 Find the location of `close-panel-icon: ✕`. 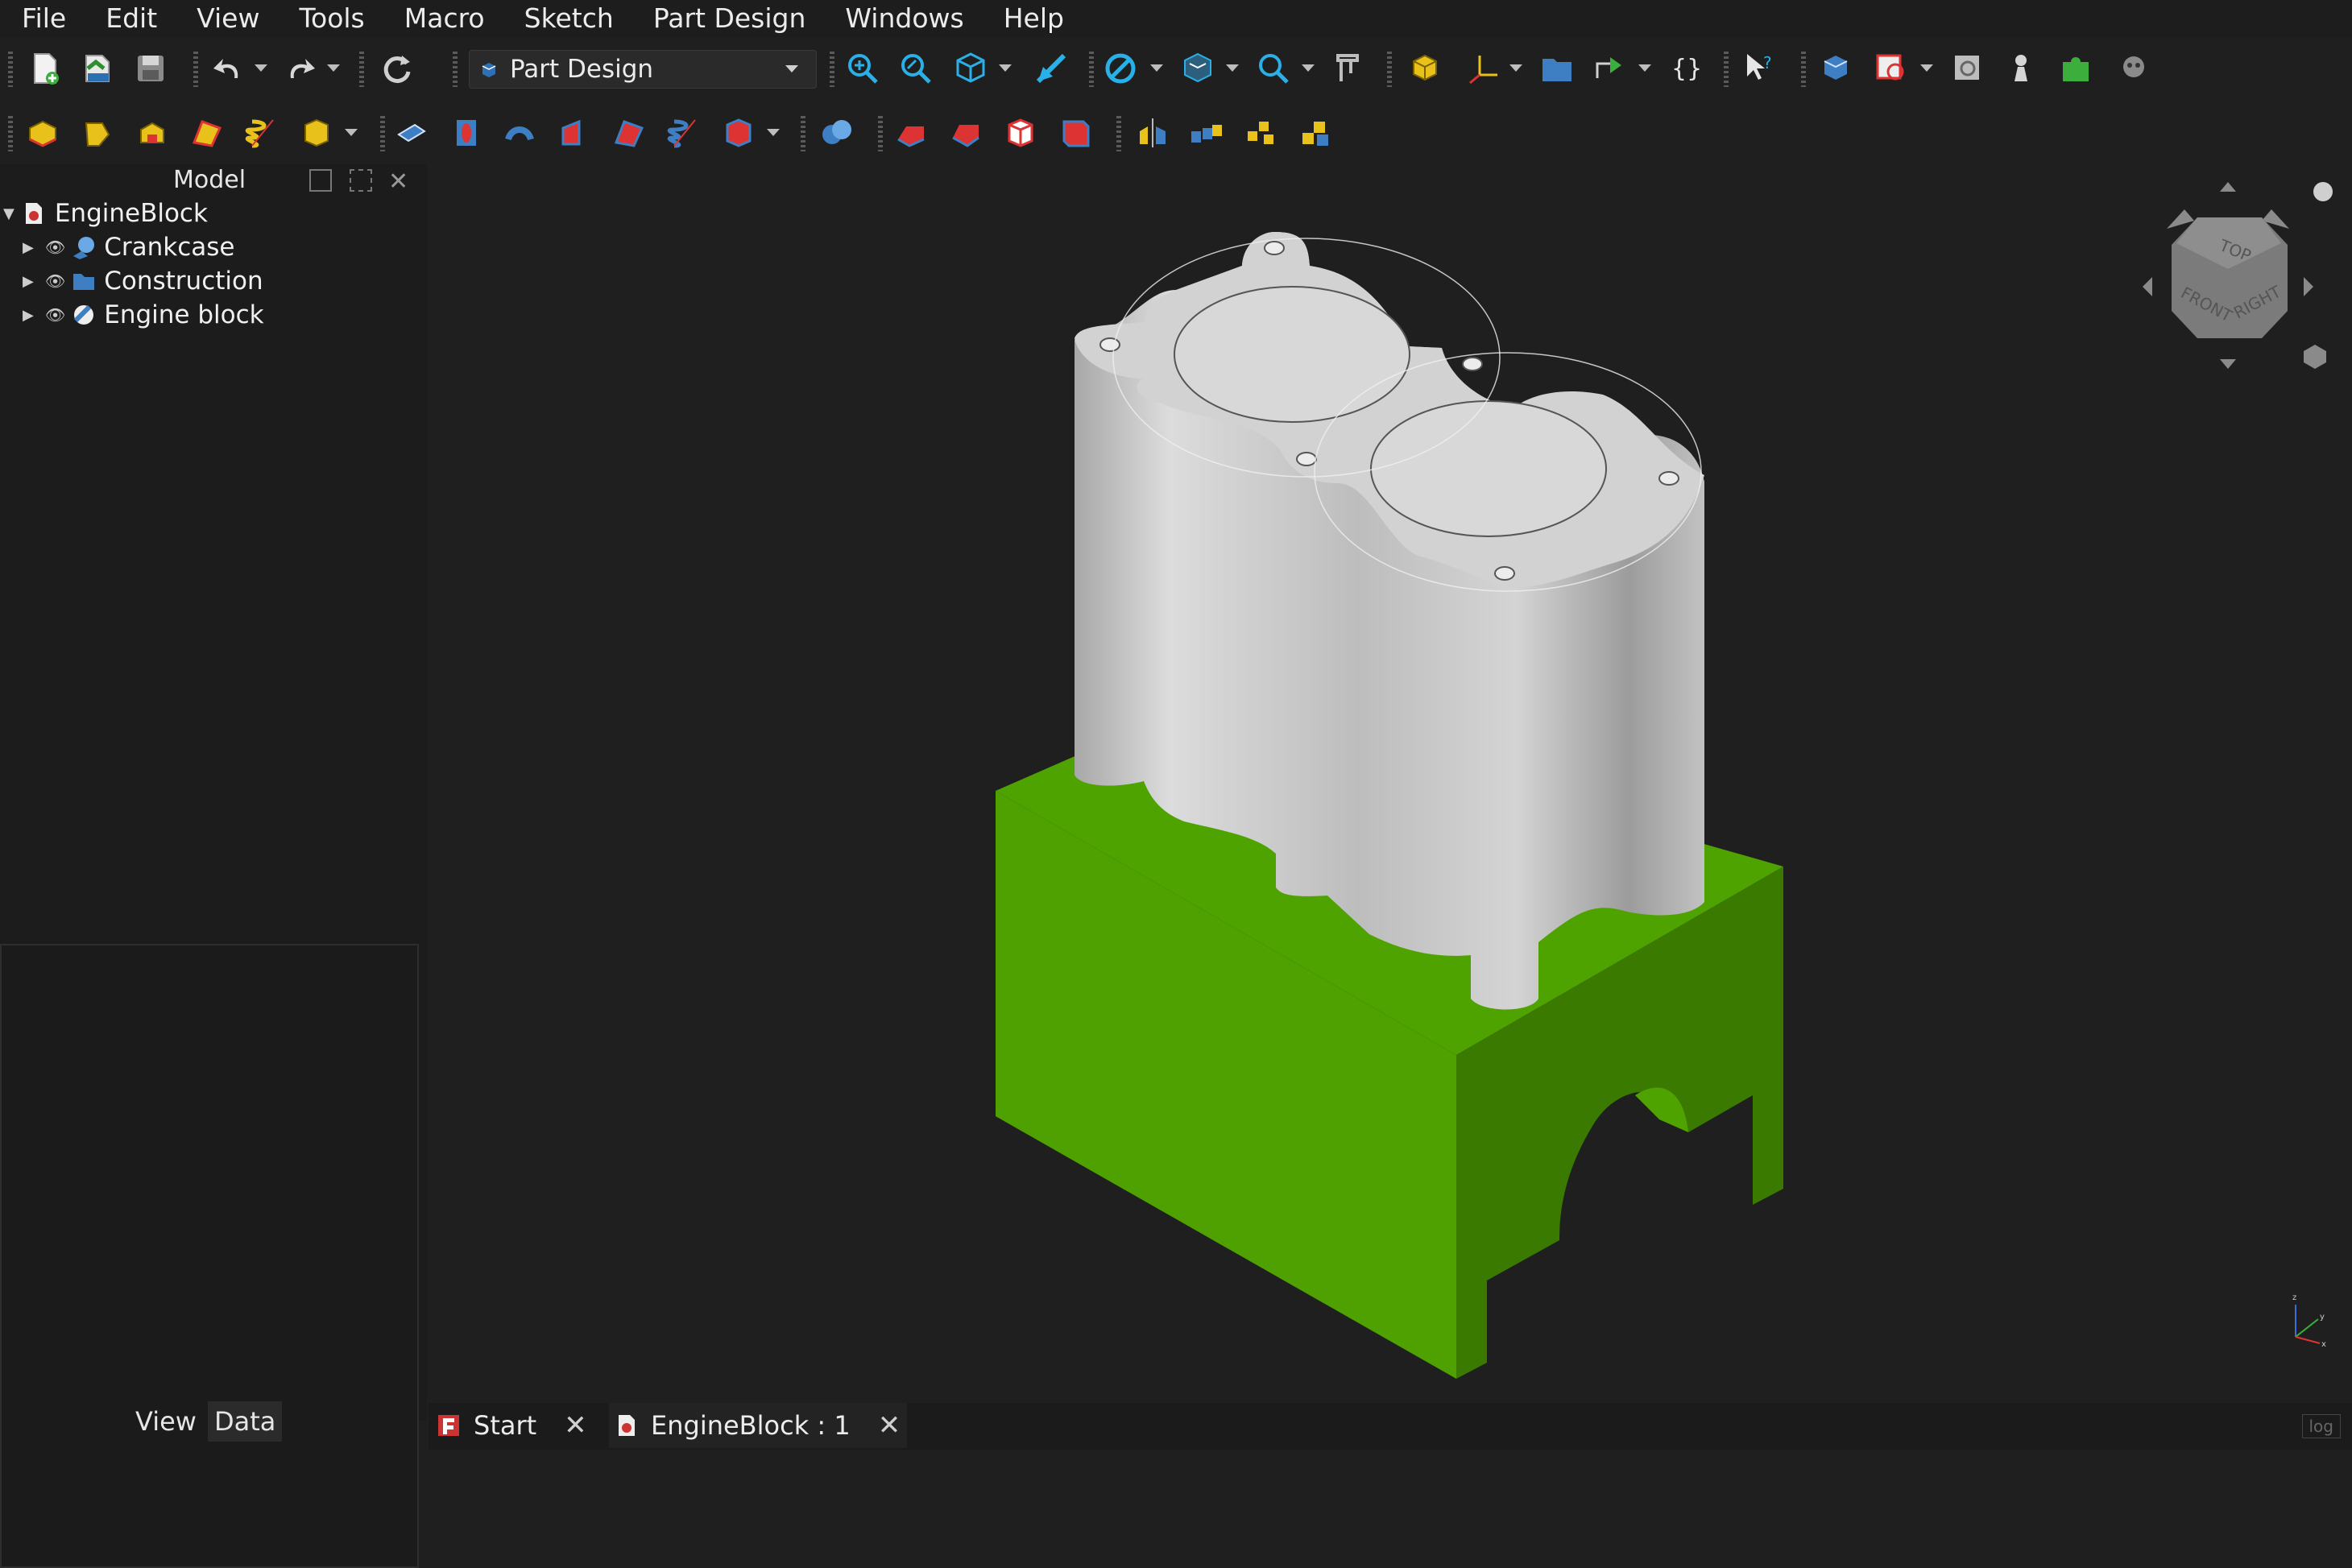

close-panel-icon: ✕ is located at coordinates (398, 182).